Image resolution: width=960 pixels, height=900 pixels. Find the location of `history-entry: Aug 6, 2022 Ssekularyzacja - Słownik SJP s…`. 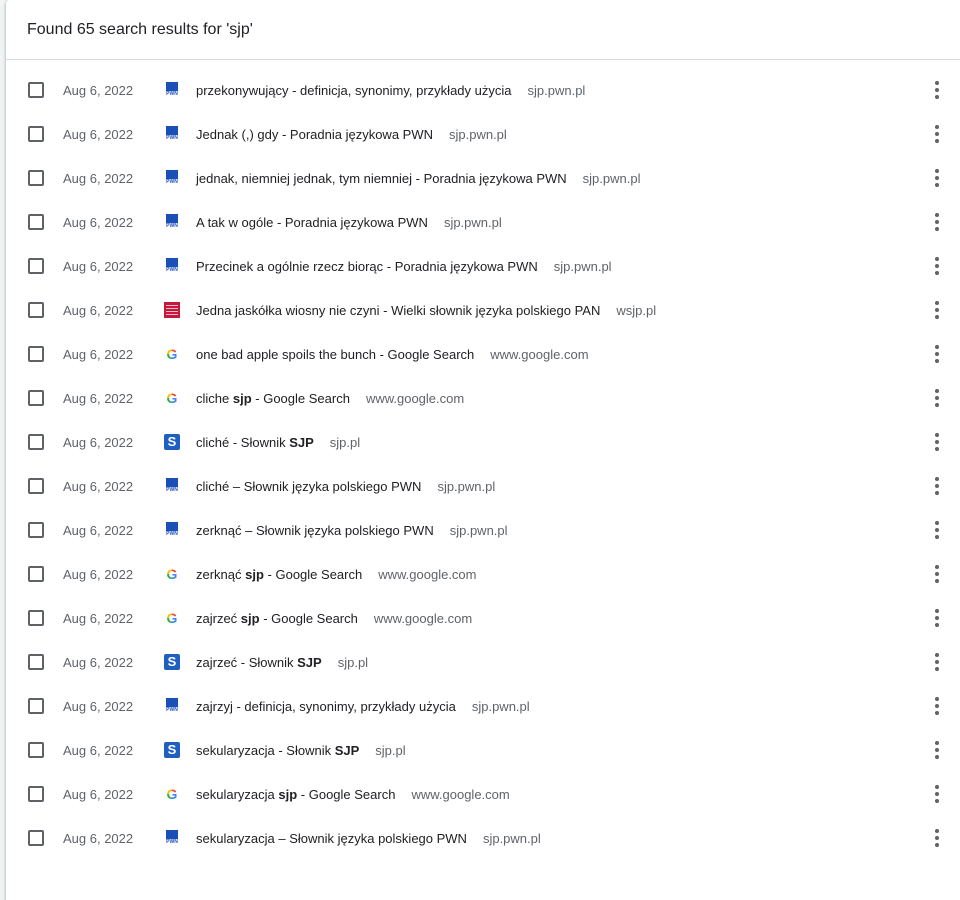

history-entry: Aug 6, 2022 Ssekularyzacja - Słownik SJP s… is located at coordinates (483, 750).